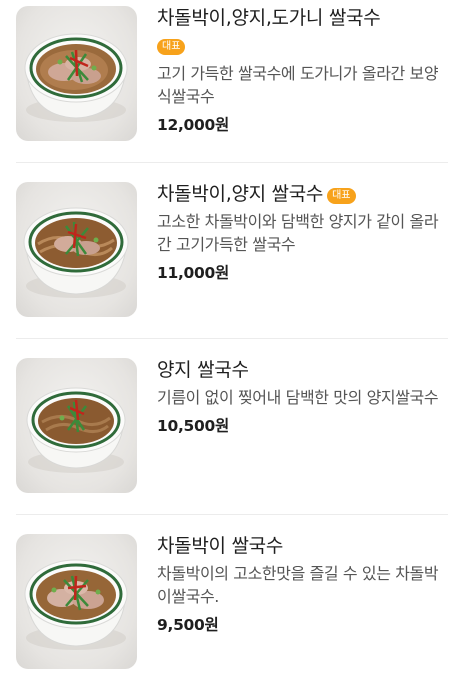 This screenshot has height=689, width=466. What do you see at coordinates (298, 233) in the screenshot?
I see `menu-item-description: 고소한 차돌박이와 담백한 양지가 같이 올라간 고기가득한 쌀국수` at bounding box center [298, 233].